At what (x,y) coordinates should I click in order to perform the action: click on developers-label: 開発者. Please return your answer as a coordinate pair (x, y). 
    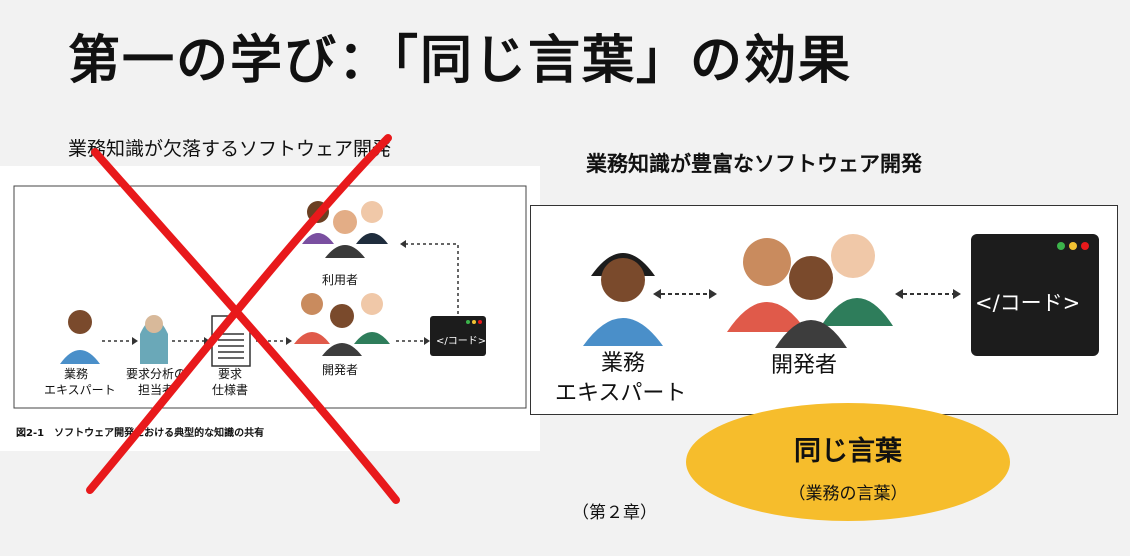
    Looking at the image, I should click on (804, 365).